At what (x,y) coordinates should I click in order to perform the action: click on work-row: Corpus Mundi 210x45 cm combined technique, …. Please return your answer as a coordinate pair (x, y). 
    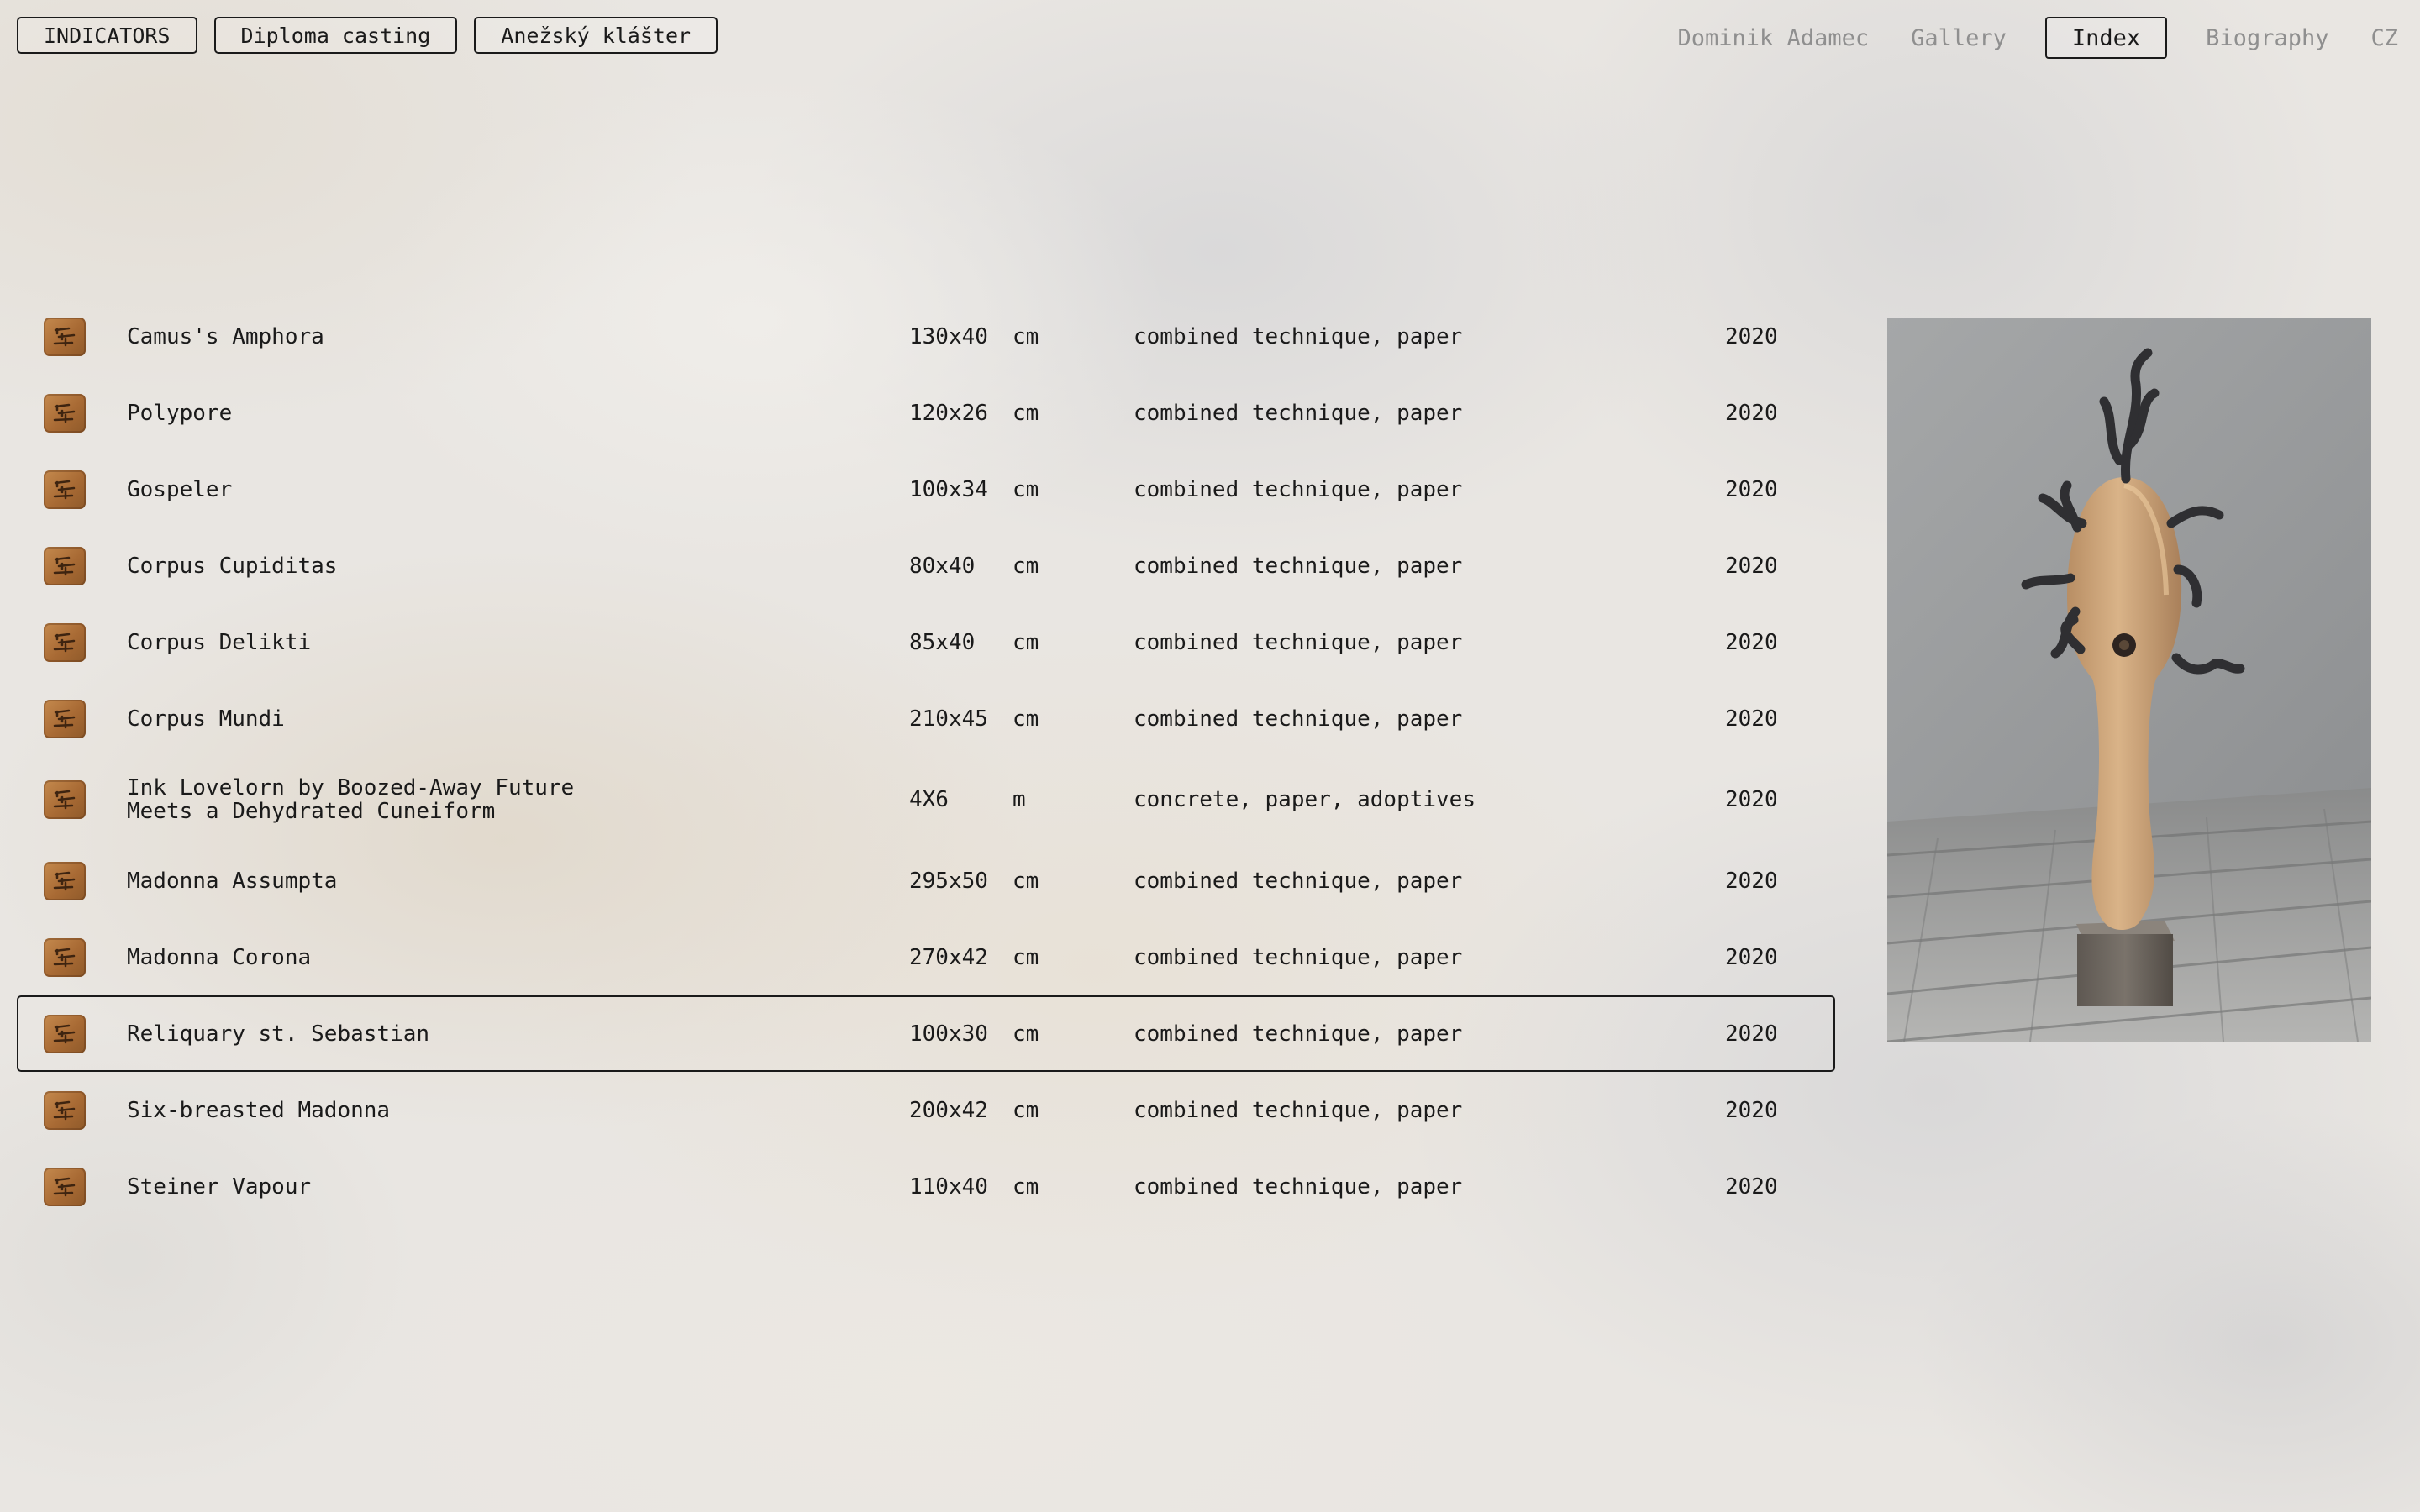
    Looking at the image, I should click on (926, 718).